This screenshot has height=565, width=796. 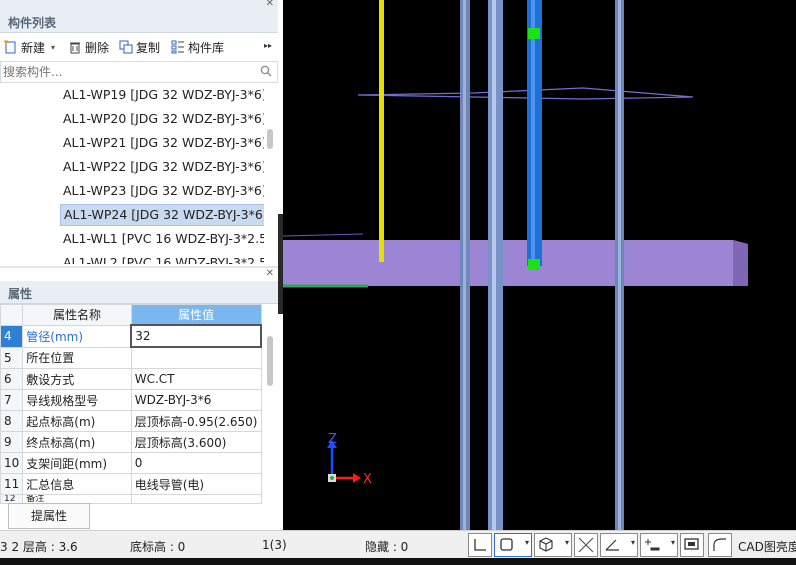 I want to click on properties-header: 属性, so click(x=139, y=292).